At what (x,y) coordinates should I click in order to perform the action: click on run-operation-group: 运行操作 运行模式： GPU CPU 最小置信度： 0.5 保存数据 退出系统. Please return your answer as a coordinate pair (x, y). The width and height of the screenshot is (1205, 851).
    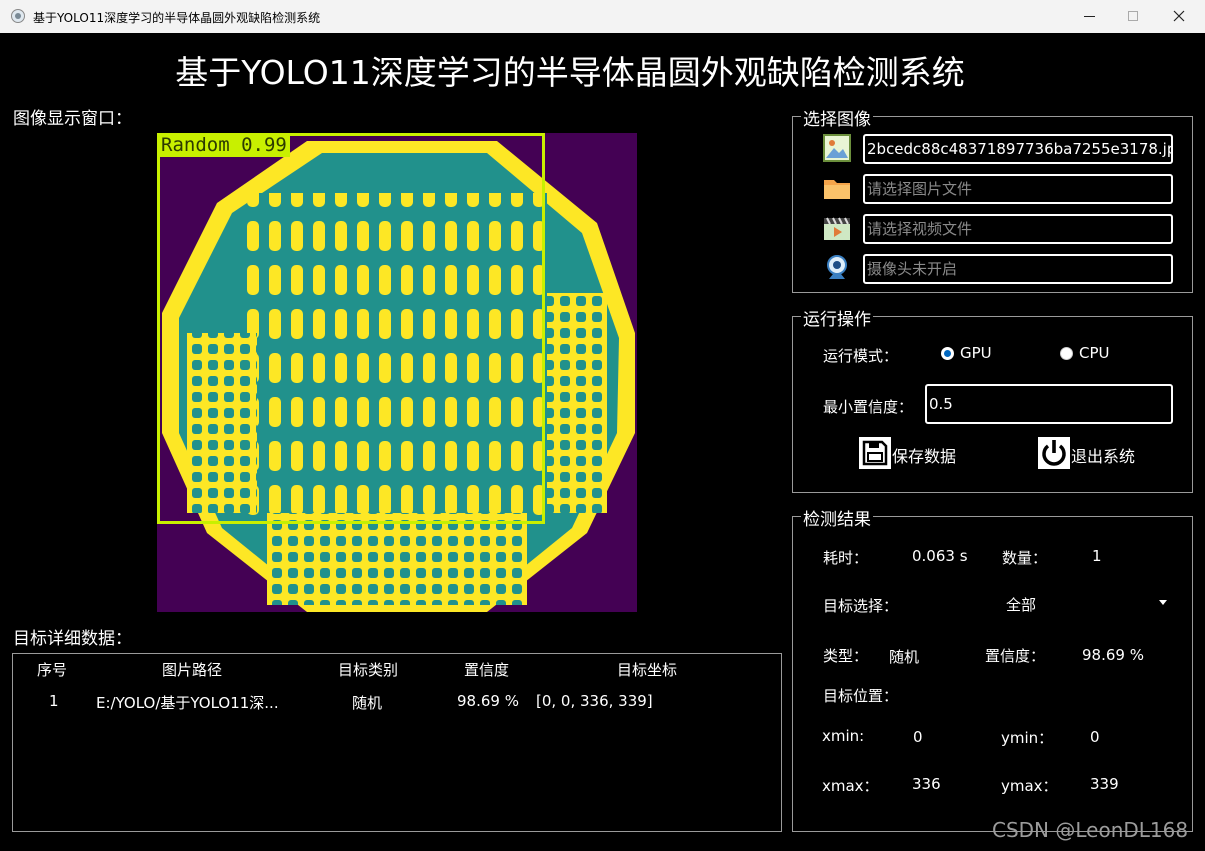
    Looking at the image, I should click on (992, 399).